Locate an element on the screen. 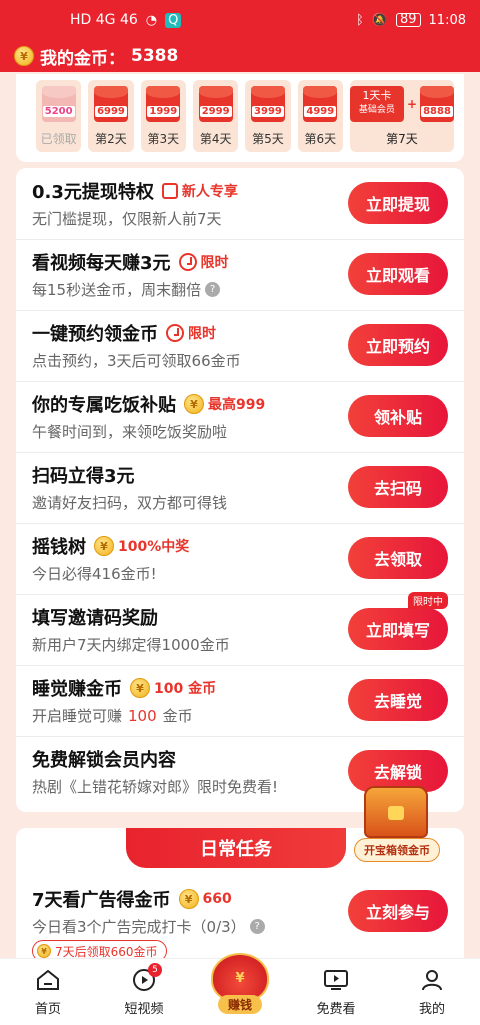 The height and width of the screenshot is (1025, 480). join-button: 立刻参与 is located at coordinates (398, 911).